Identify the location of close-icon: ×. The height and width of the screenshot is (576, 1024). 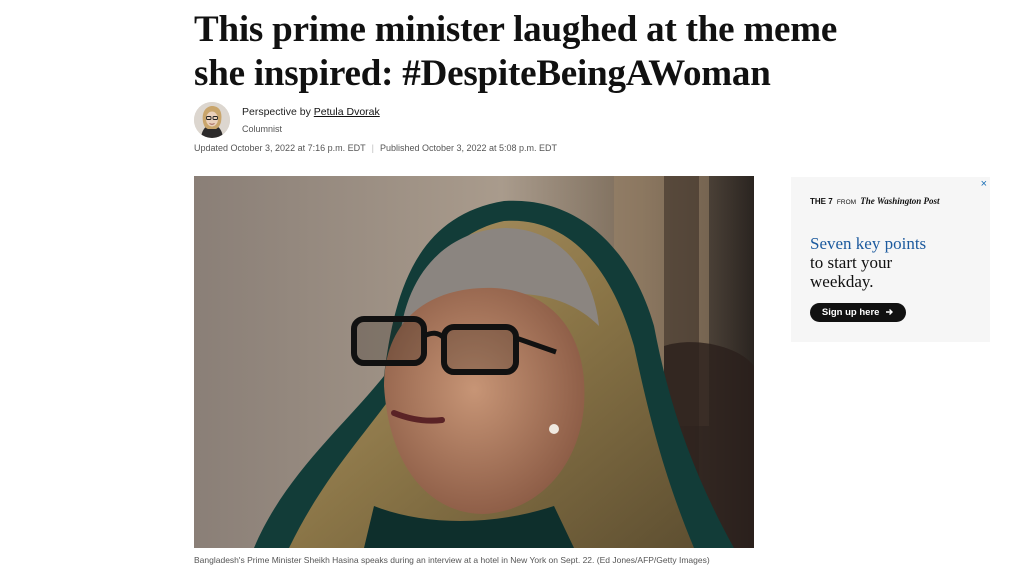
(984, 184).